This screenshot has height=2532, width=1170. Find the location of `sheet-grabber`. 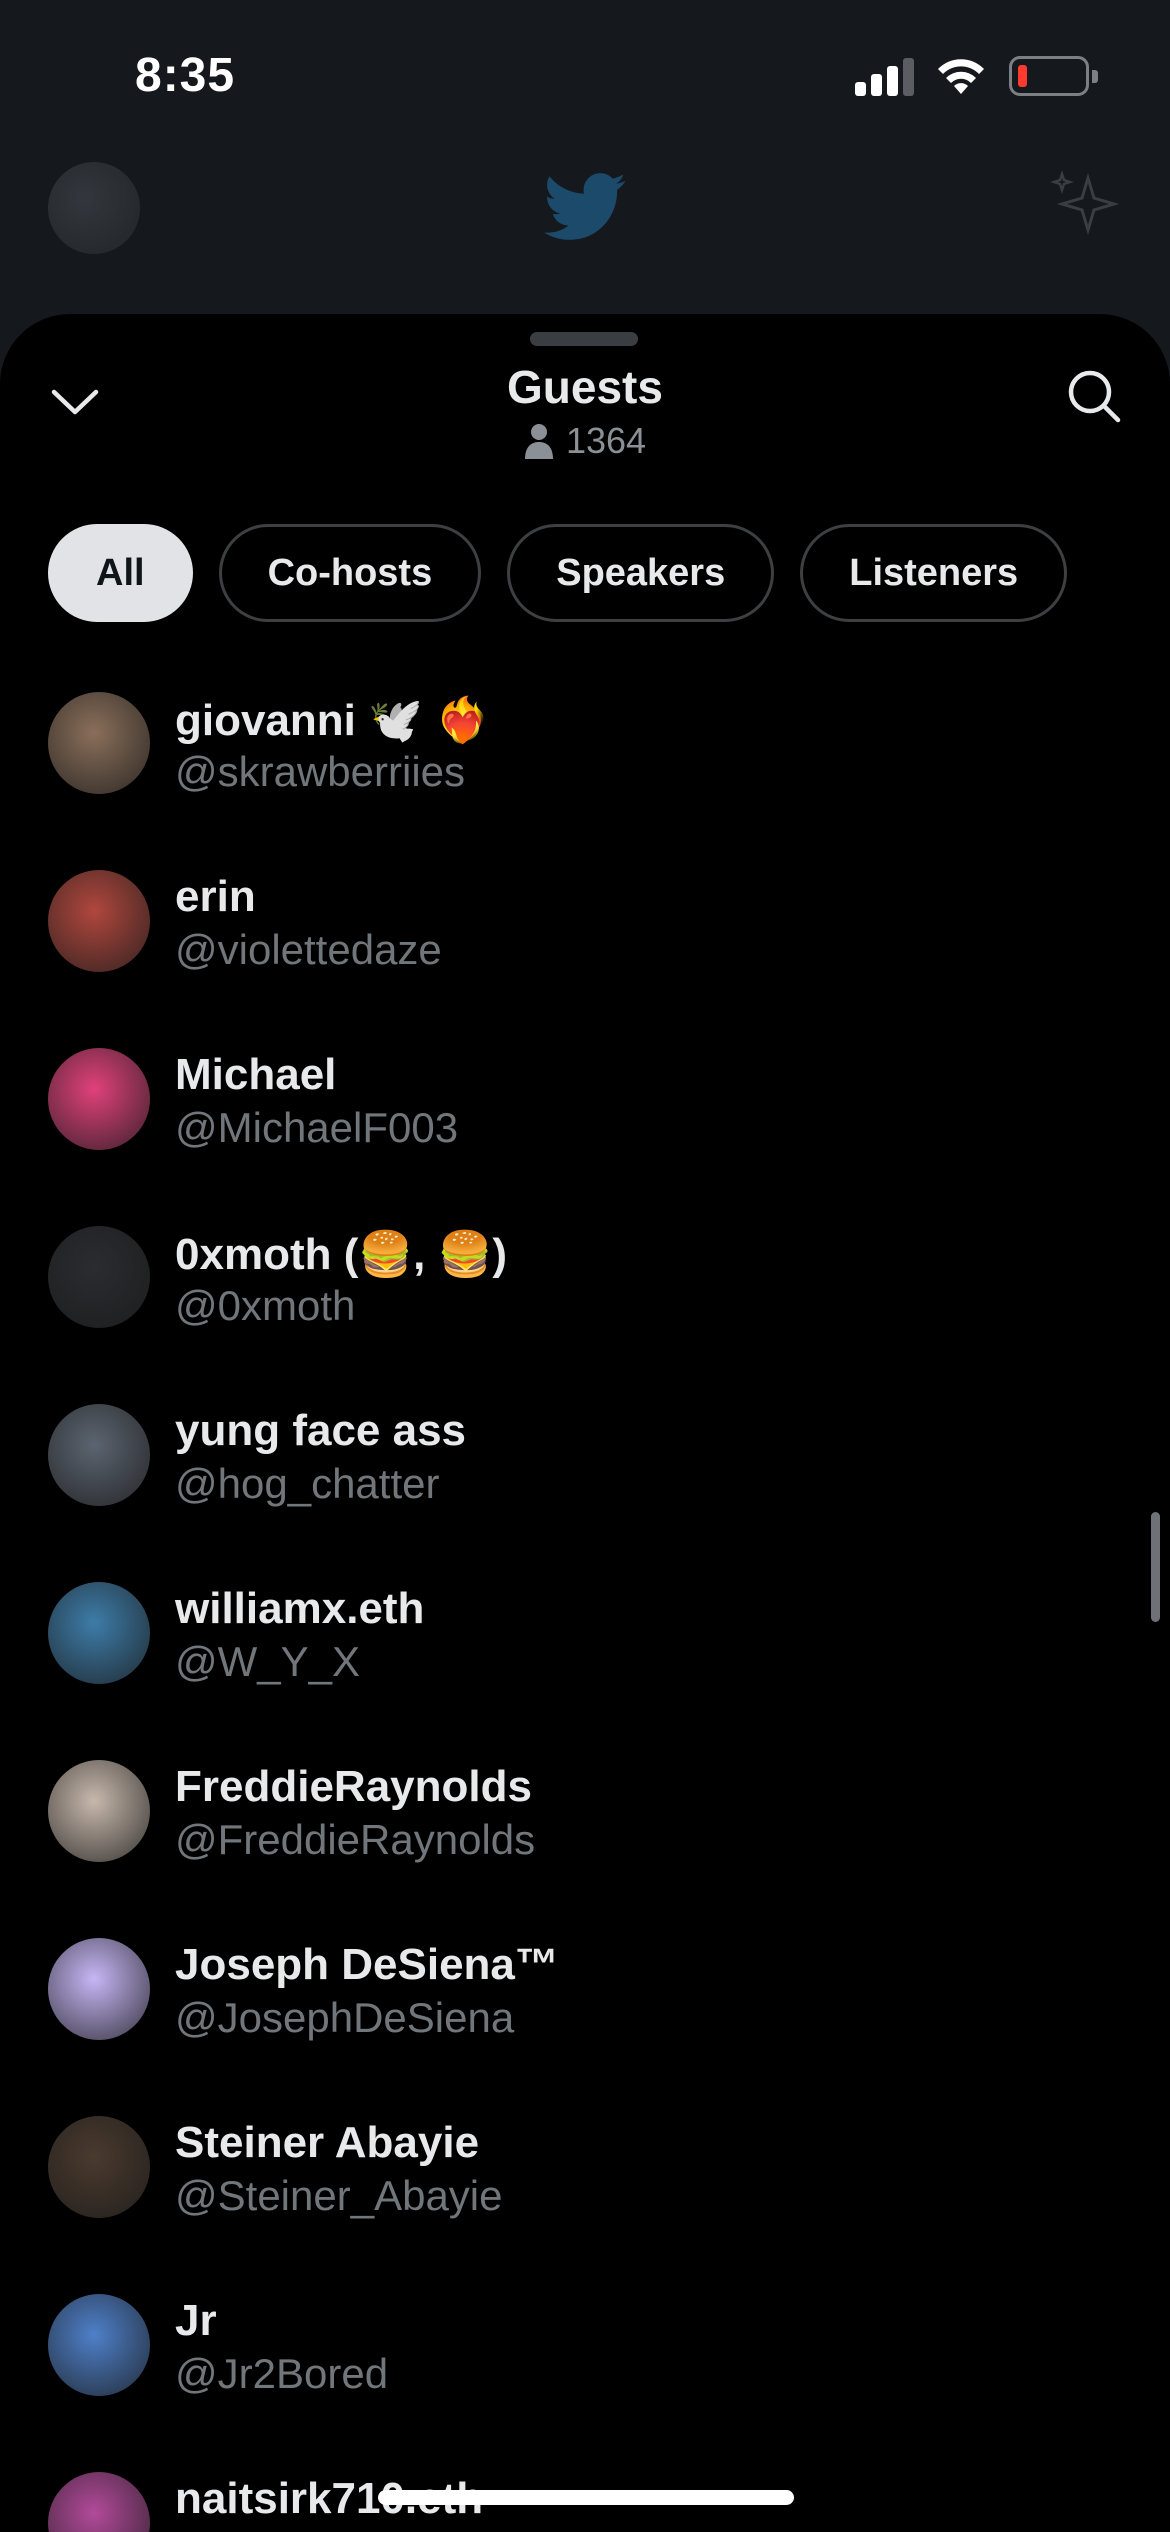

sheet-grabber is located at coordinates (584, 339).